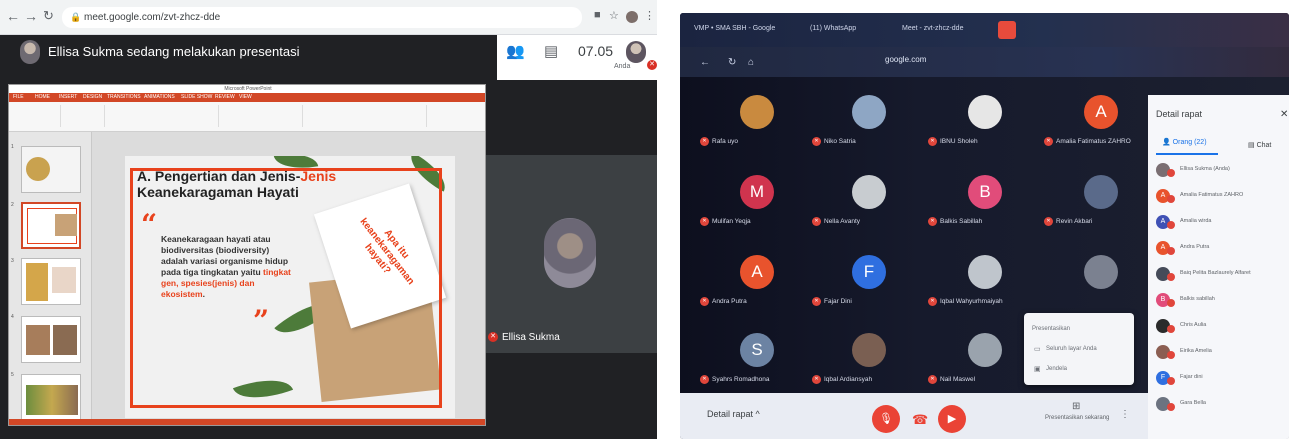  Describe the element at coordinates (318, 176) in the screenshot. I see `title-part: Jenis` at that location.